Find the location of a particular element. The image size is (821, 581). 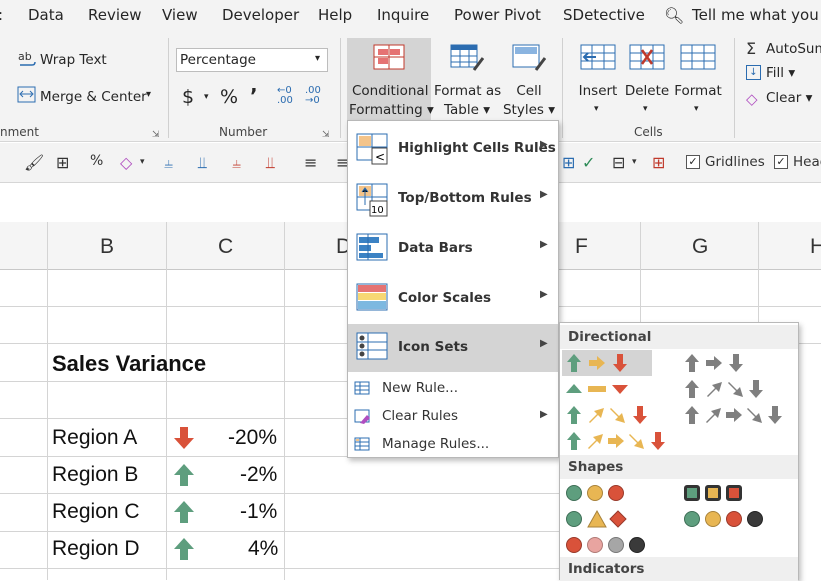

unmerge-icon: ⊞ is located at coordinates (658, 162).